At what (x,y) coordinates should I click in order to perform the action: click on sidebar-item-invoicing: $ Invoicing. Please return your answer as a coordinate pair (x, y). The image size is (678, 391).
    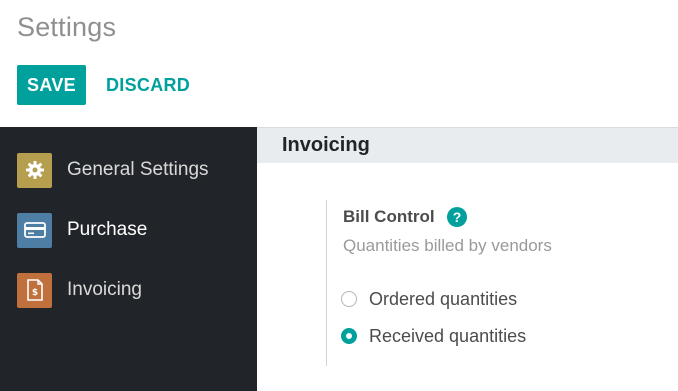
    Looking at the image, I should click on (128, 290).